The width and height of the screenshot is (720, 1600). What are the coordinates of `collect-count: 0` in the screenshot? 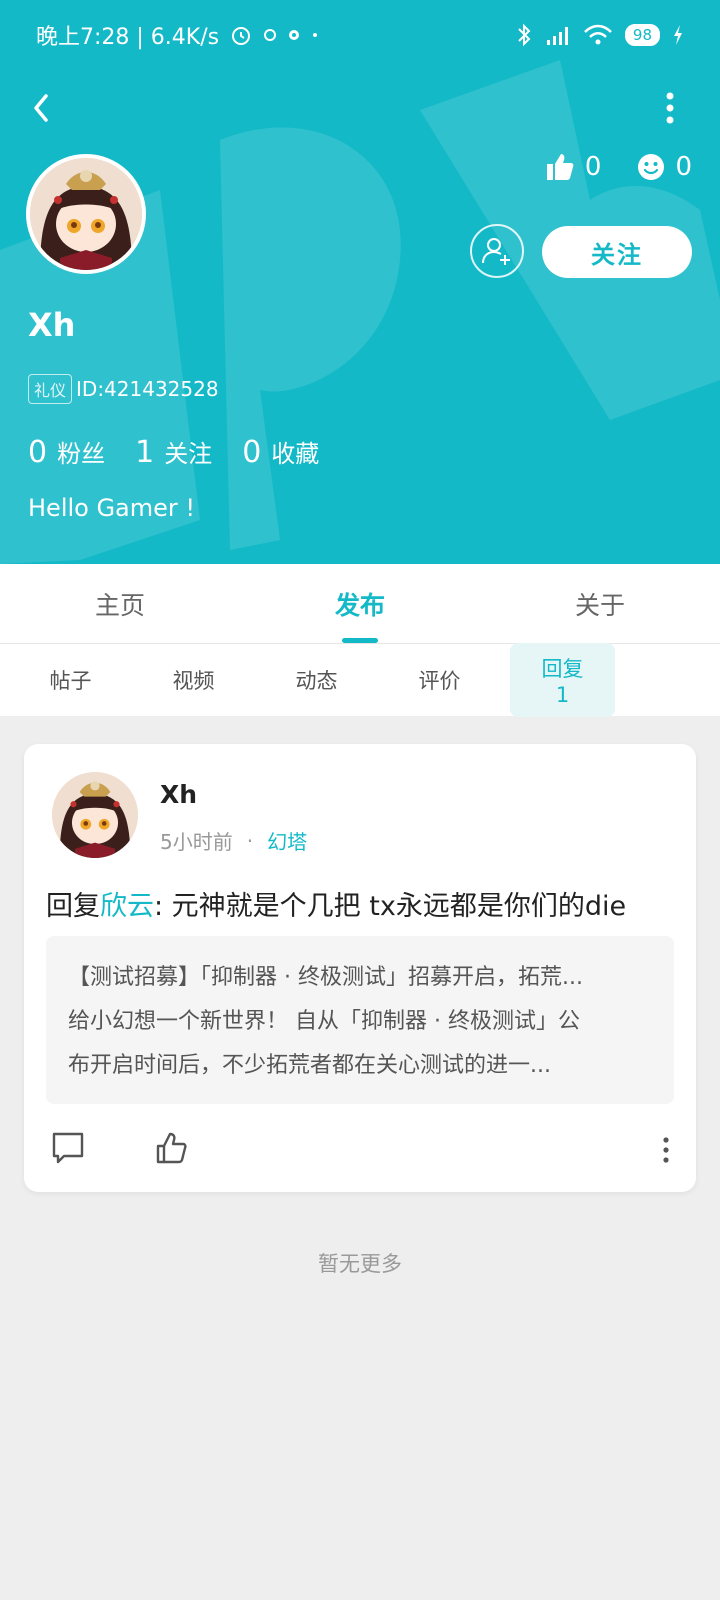 It's located at (252, 452).